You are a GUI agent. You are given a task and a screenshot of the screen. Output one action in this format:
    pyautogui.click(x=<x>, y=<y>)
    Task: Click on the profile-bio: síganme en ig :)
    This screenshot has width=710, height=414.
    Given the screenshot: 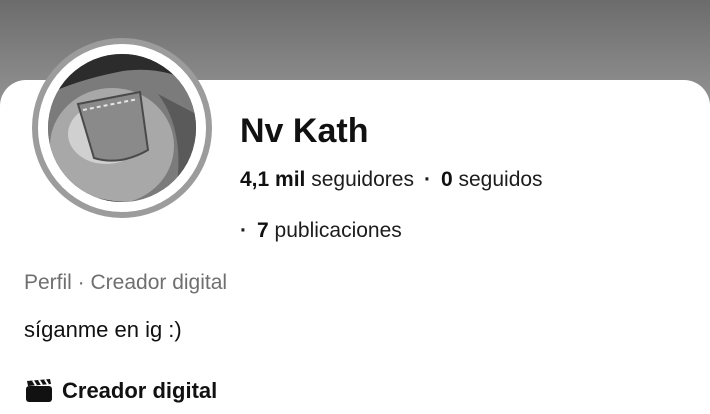 What is the action you would take?
    pyautogui.click(x=103, y=329)
    